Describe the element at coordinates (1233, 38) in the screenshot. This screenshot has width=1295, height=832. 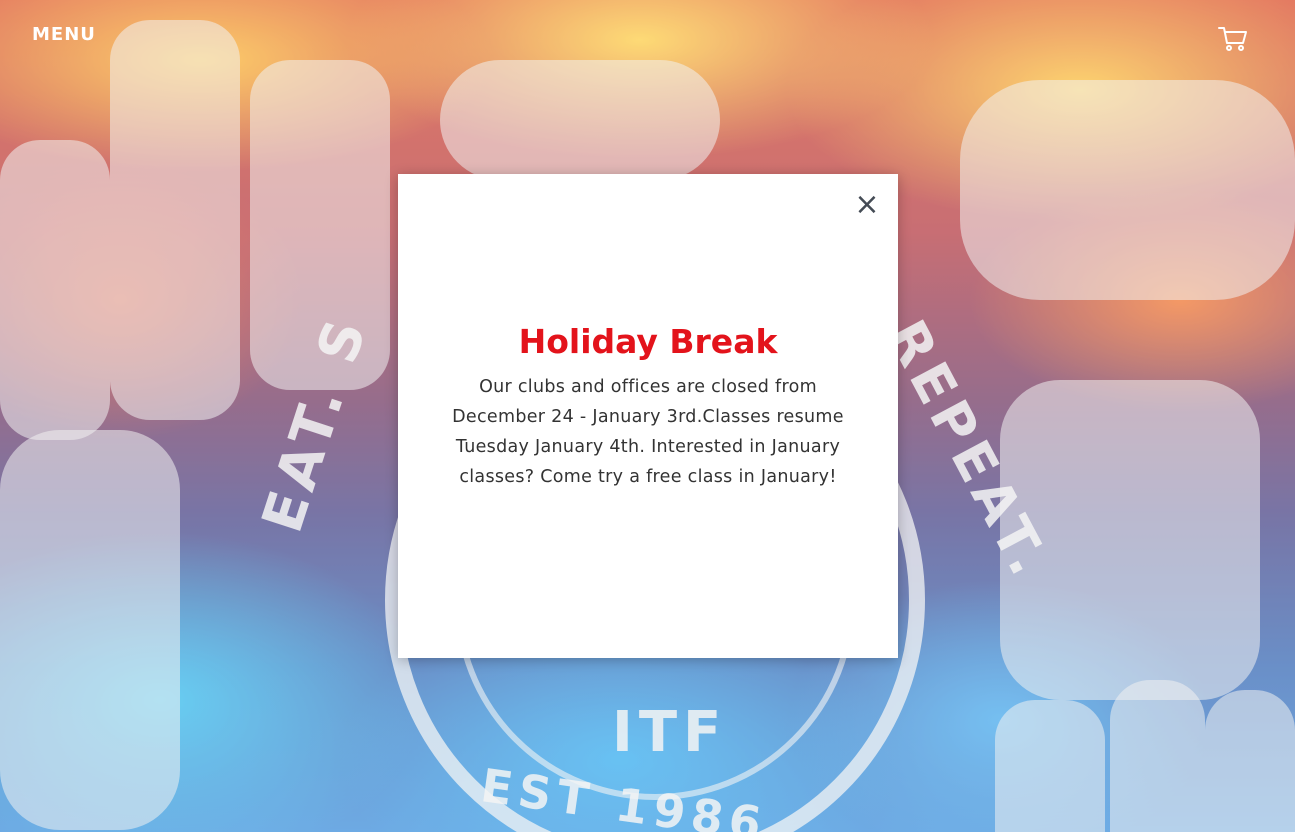
I see `shopping-cart-icon` at that location.